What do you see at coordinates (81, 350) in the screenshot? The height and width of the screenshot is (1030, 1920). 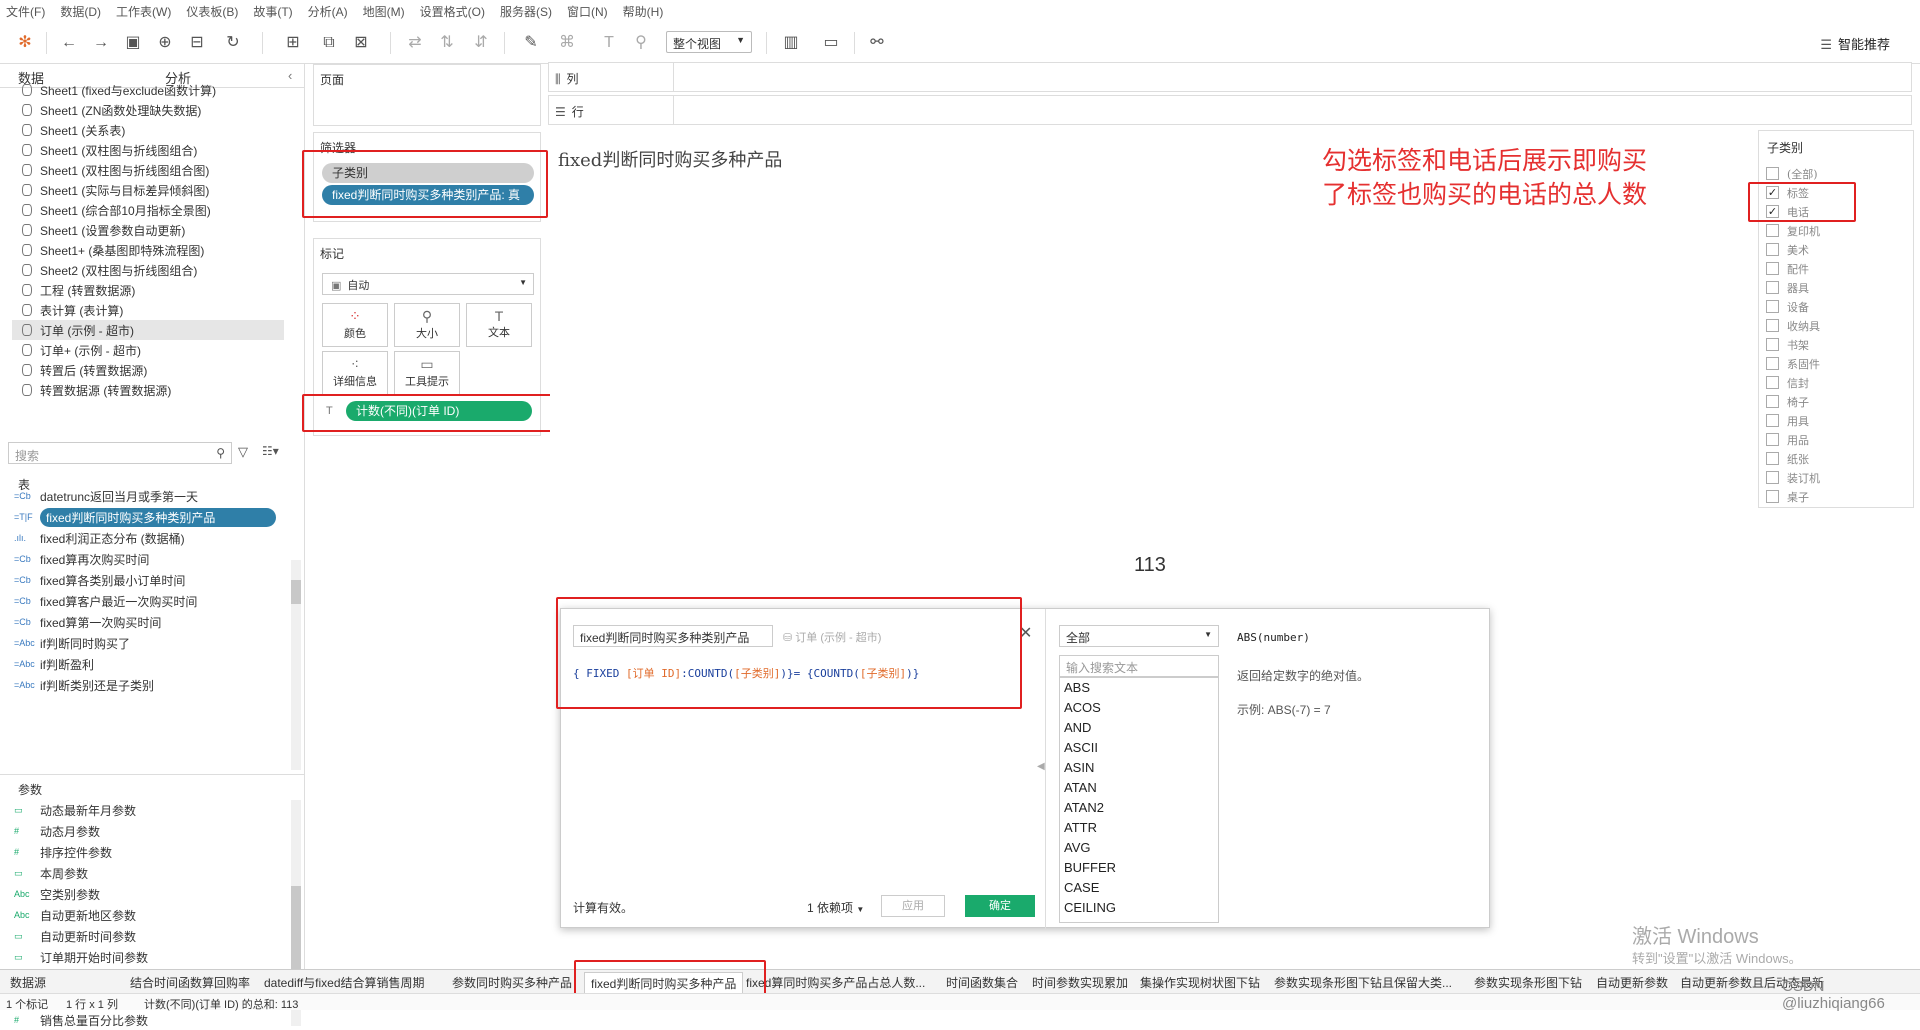 I see `datasource-item: 订单+ (示例 - 超市)` at bounding box center [81, 350].